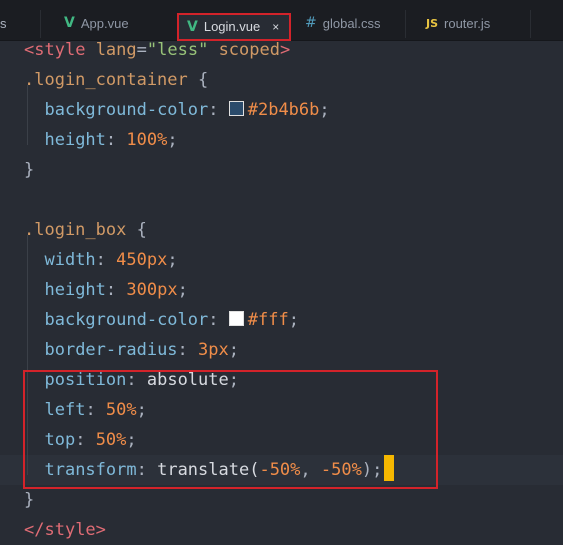  I want to click on tab-app-vue: V App.vue, so click(106, 23).